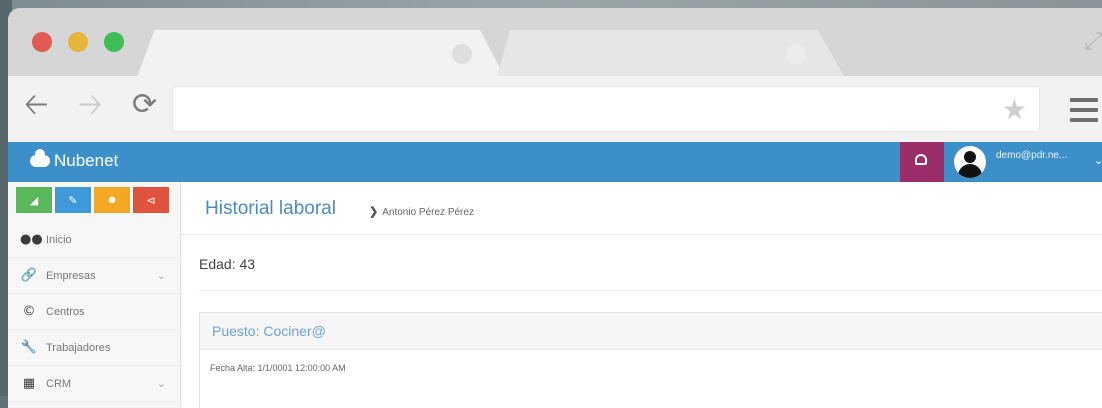 The image size is (1102, 408). I want to click on hamburger-menu-icon, so click(1084, 113).